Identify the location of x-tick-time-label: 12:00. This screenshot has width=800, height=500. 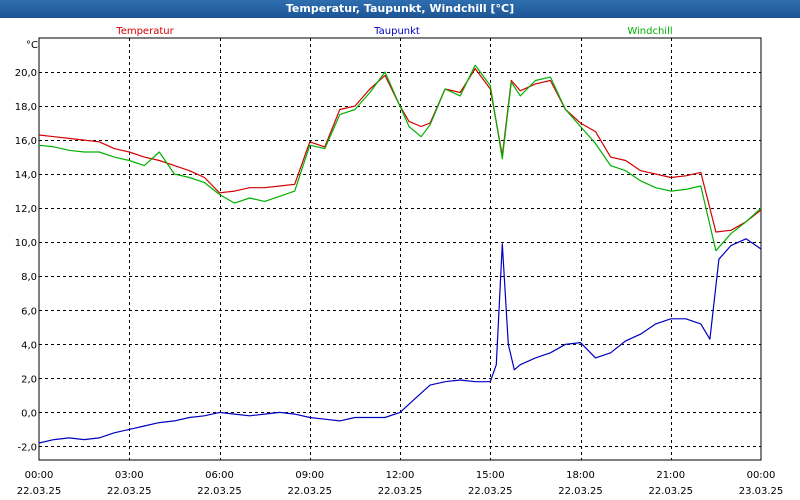
(400, 475).